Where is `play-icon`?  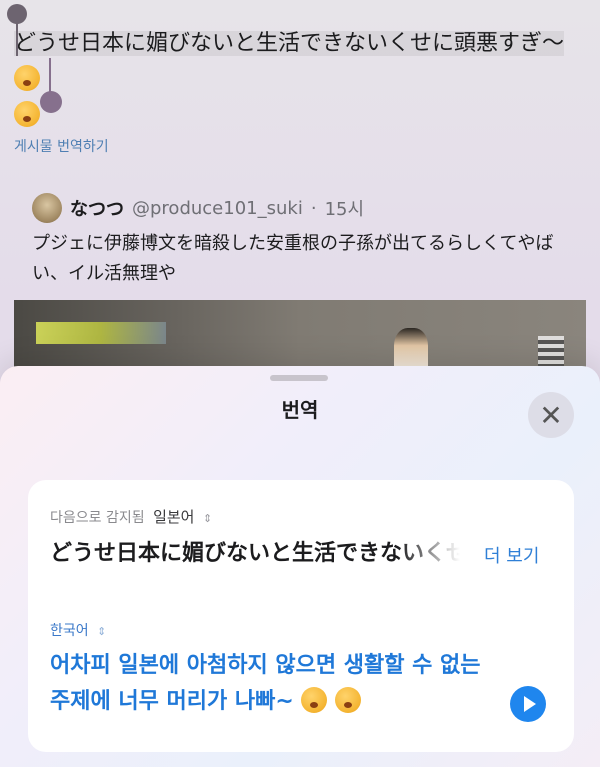
play-icon is located at coordinates (529, 704).